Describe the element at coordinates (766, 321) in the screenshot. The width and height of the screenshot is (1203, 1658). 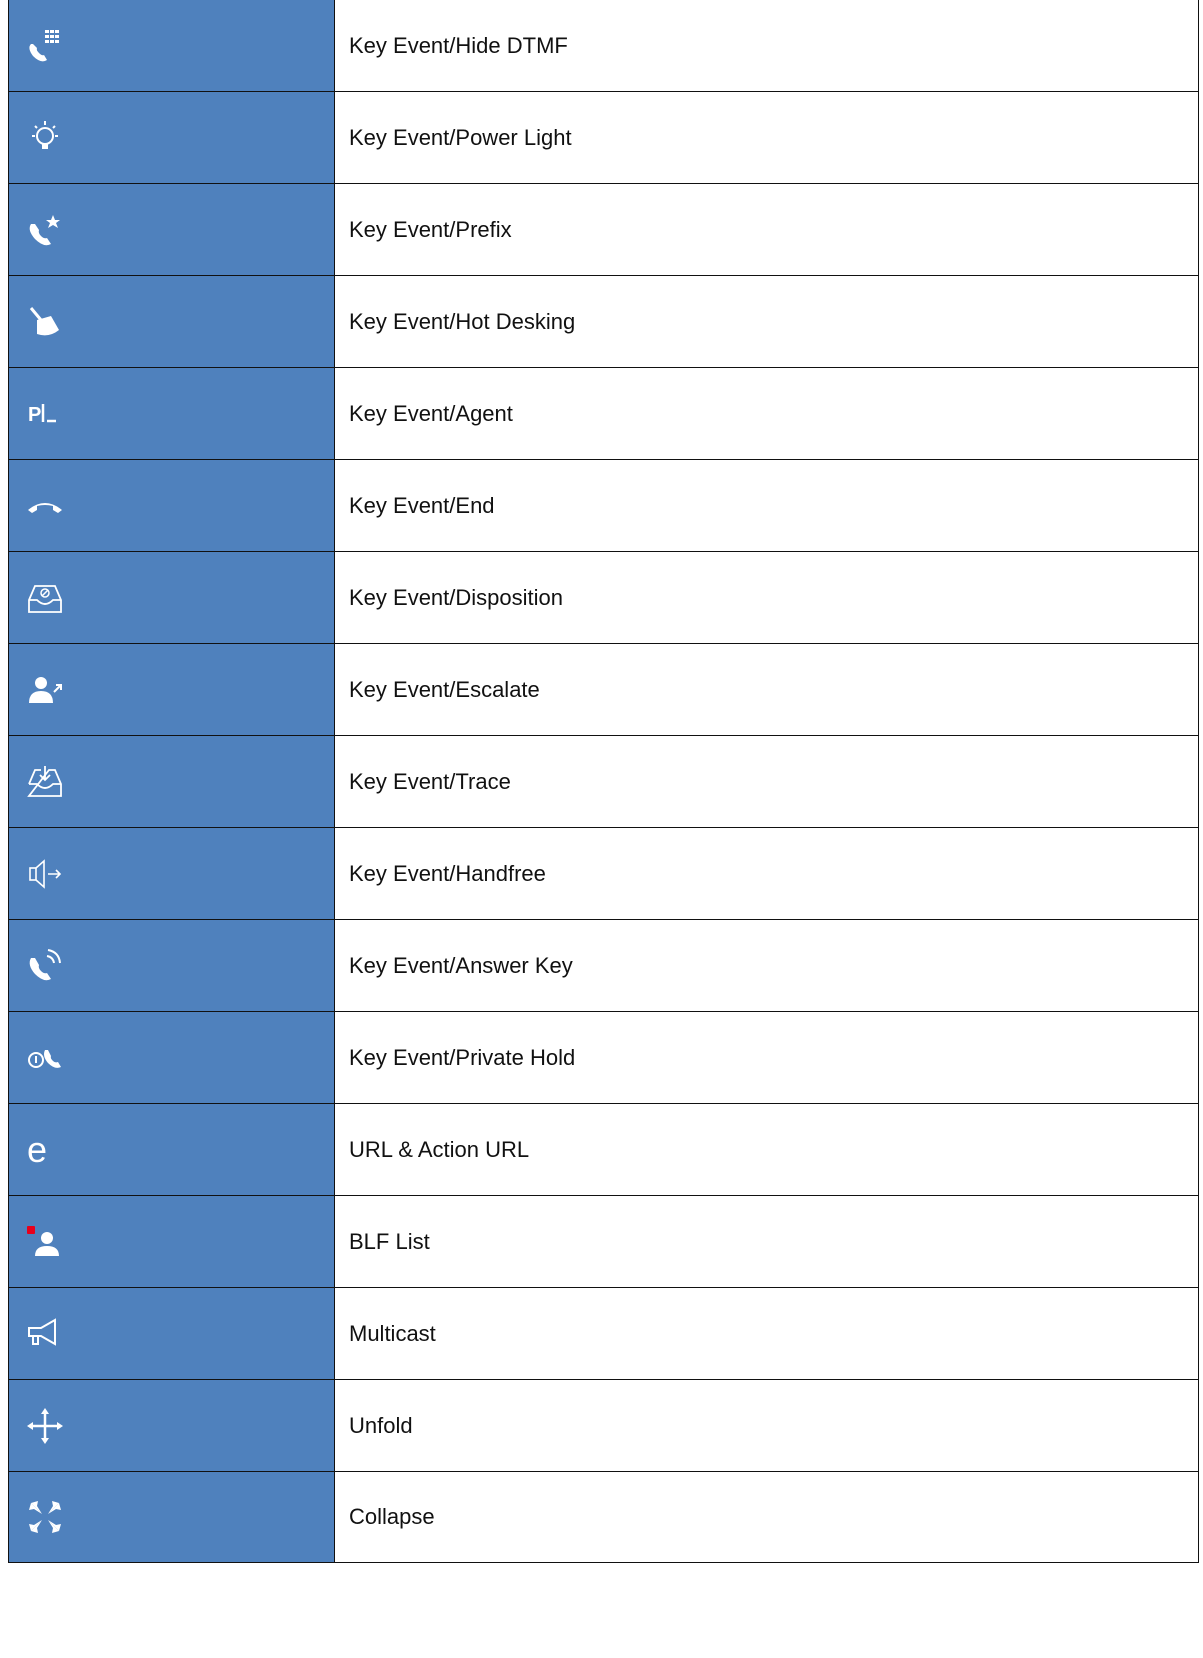
I see `row-label: Key Event/Hot Desking` at that location.